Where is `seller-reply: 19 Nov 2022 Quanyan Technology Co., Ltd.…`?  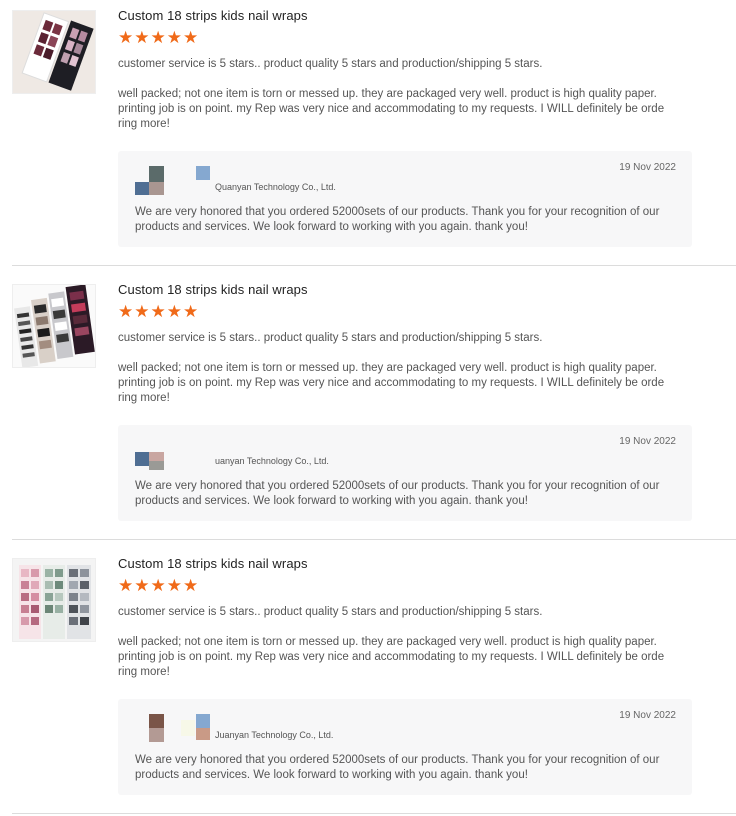
seller-reply: 19 Nov 2022 Quanyan Technology Co., Ltd.… is located at coordinates (405, 199).